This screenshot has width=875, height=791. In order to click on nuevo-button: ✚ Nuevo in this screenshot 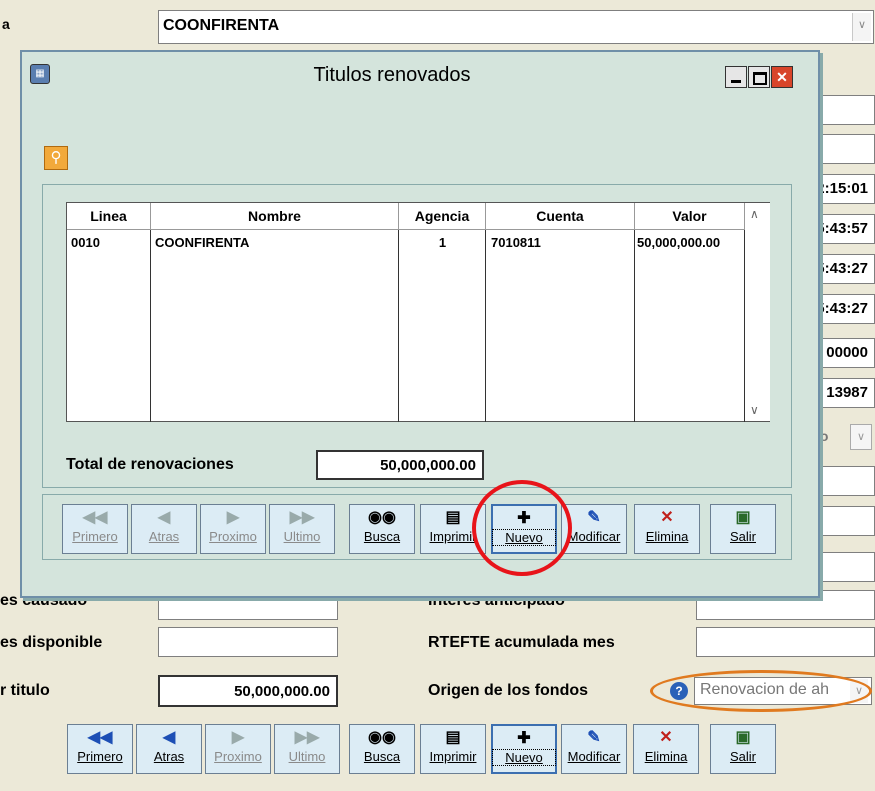, I will do `click(524, 749)`.